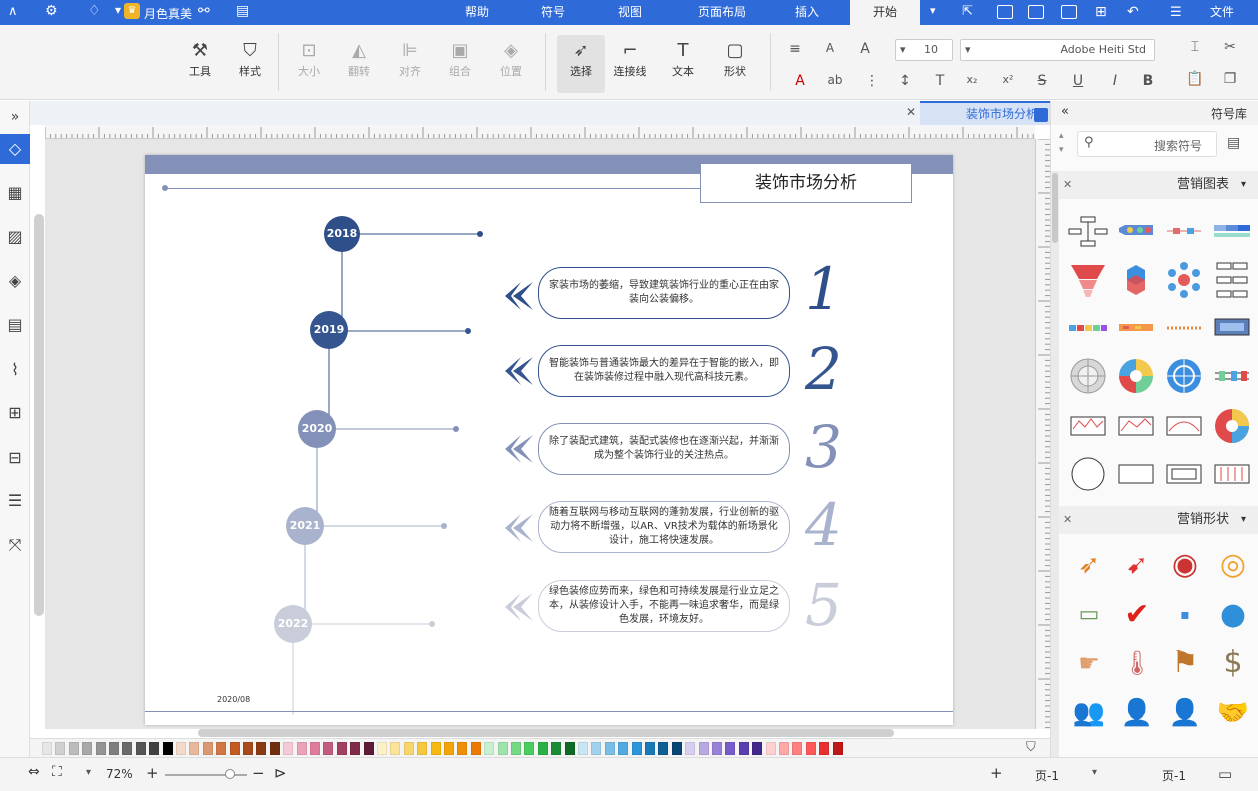 The image size is (1258, 791). Describe the element at coordinates (118, 10) in the screenshot. I see `user-dropdown-icon: ▾` at that location.